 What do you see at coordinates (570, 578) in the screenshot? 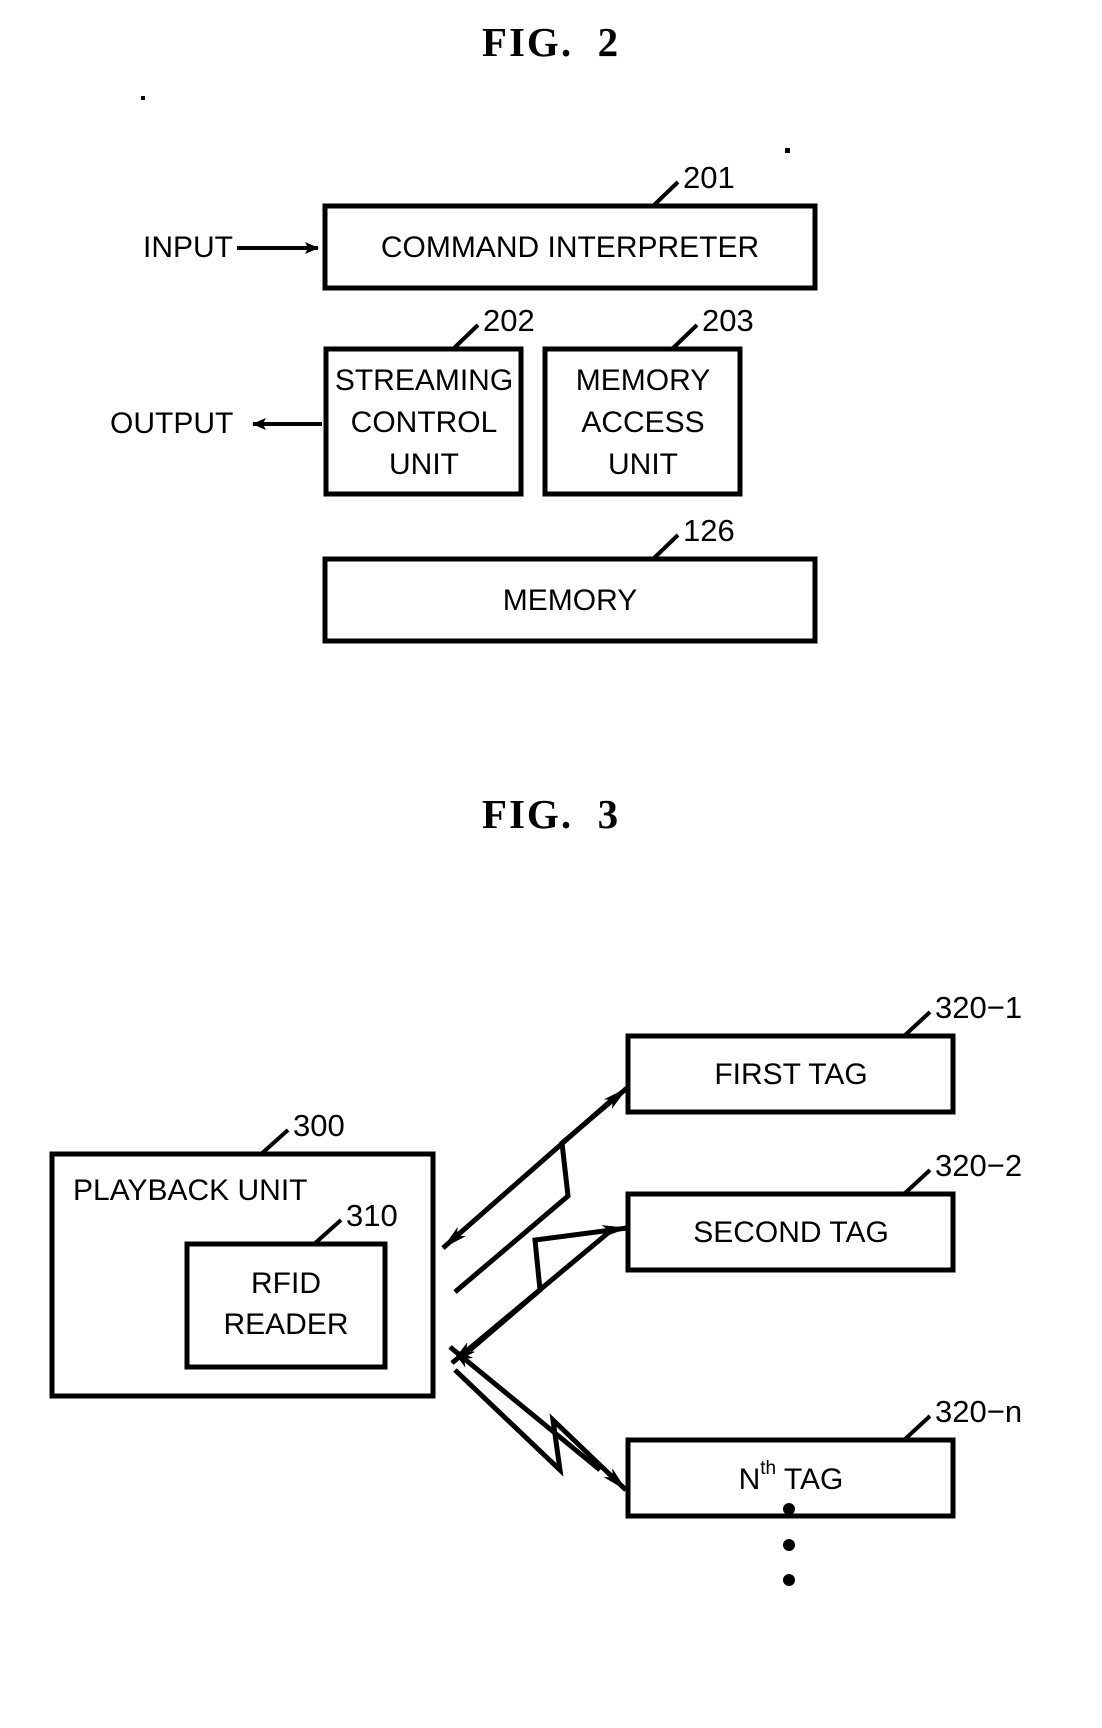
I see `block-memory: MEMORY 126` at bounding box center [570, 578].